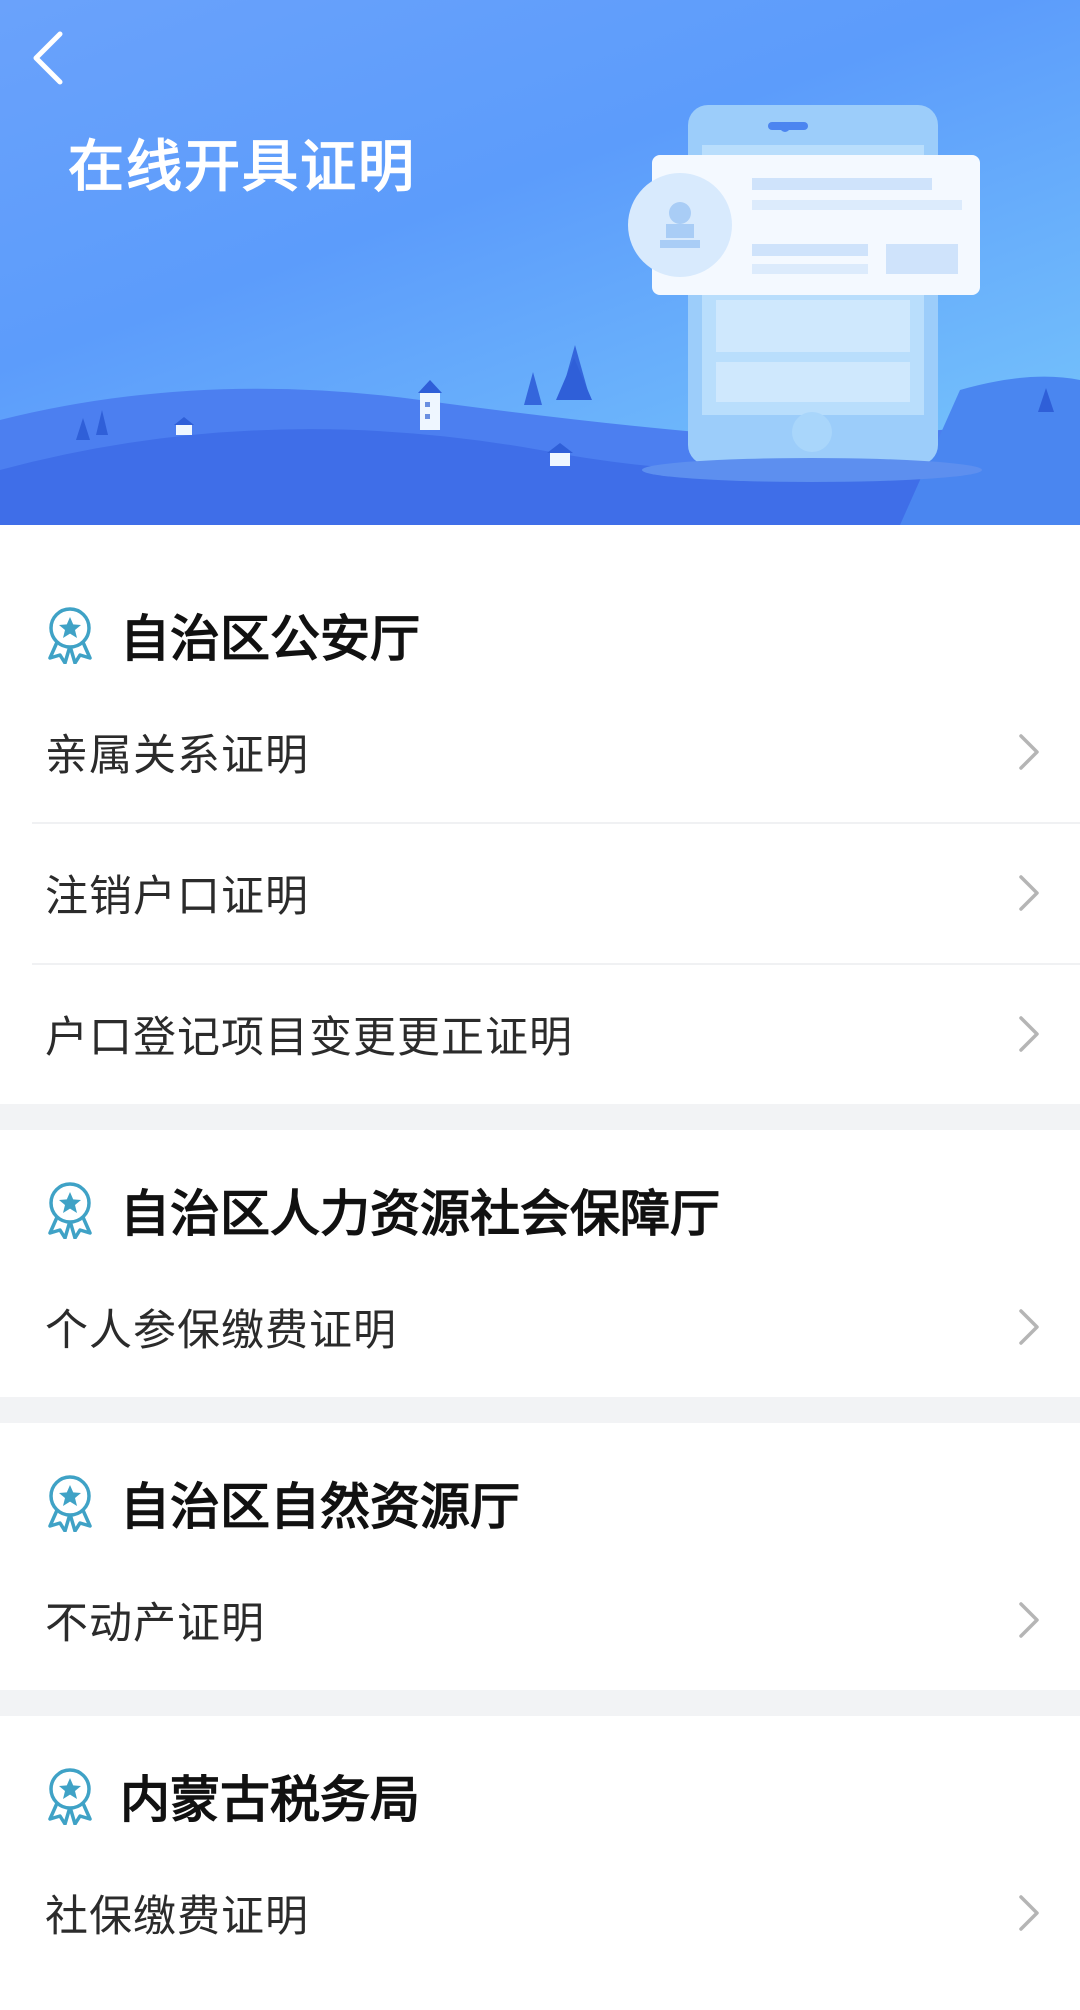 Image resolution: width=1080 pixels, height=2010 pixels. I want to click on section-title: 自治区自然资源厅, so click(320, 1507).